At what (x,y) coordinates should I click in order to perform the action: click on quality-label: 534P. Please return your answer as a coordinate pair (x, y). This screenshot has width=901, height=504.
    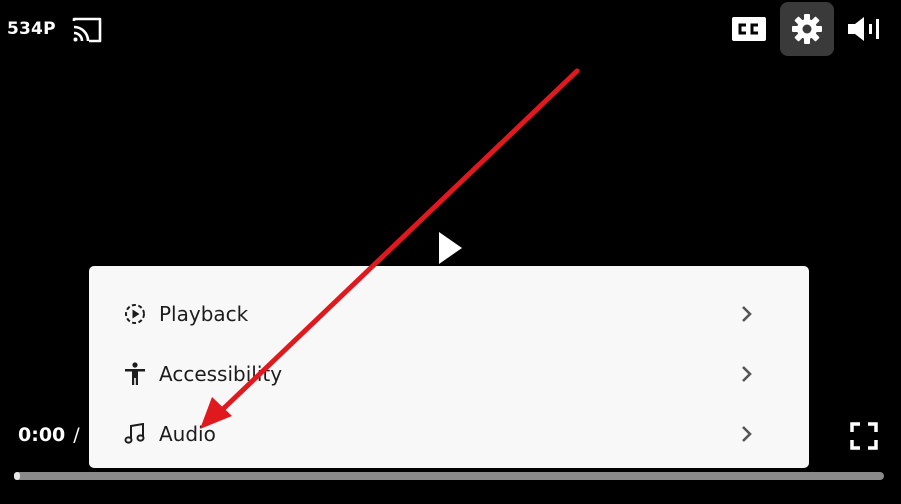
    Looking at the image, I should click on (31, 29).